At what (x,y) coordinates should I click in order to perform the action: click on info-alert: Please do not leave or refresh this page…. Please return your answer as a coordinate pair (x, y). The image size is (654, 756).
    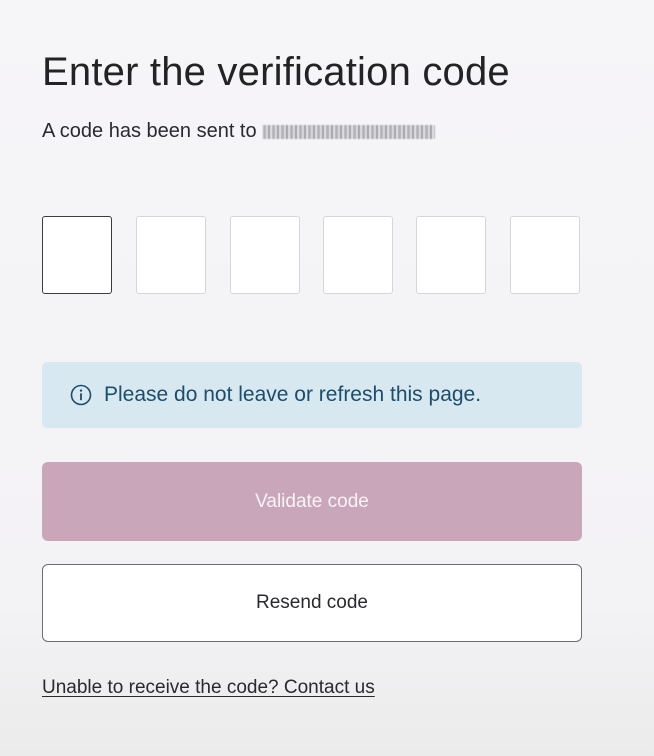
    Looking at the image, I should click on (312, 395).